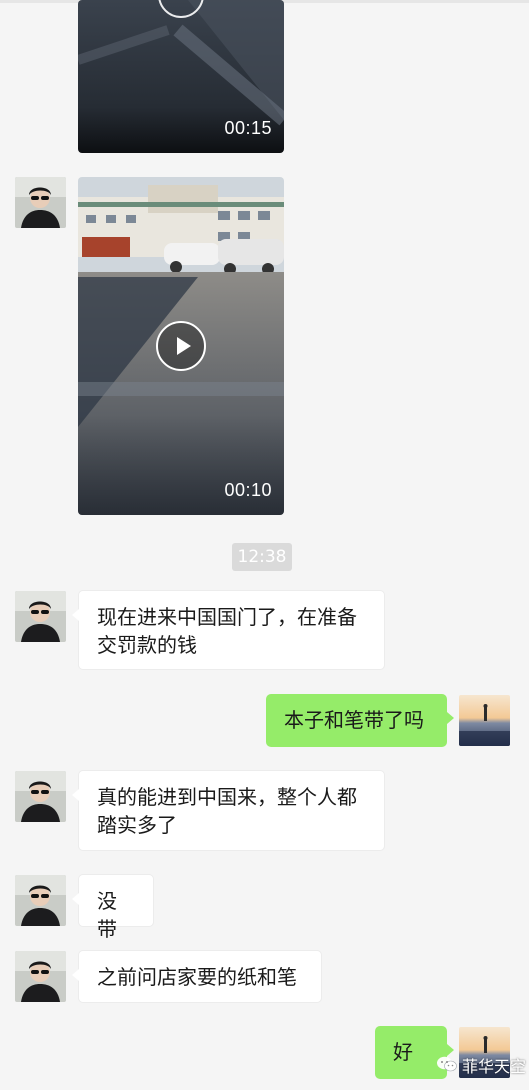 This screenshot has height=1090, width=529. What do you see at coordinates (248, 128) in the screenshot?
I see `video-duration-1: 00:15` at bounding box center [248, 128].